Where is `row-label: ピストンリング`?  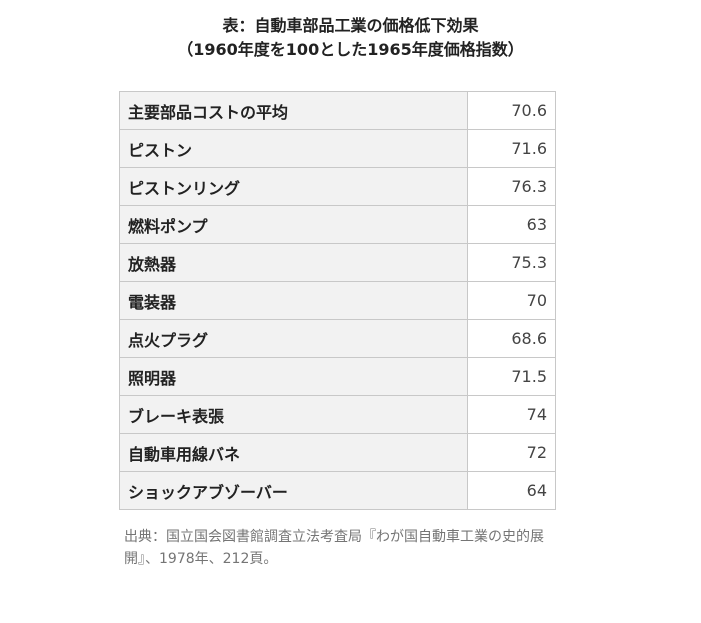
row-label: ピストンリング is located at coordinates (293, 186).